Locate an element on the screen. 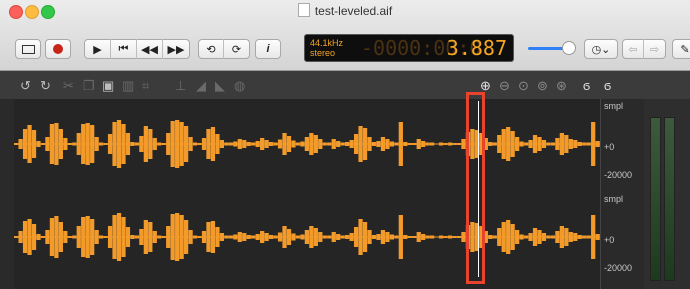 The height and width of the screenshot is (289, 690). loop-selection-button: ⟳ is located at coordinates (236, 49).